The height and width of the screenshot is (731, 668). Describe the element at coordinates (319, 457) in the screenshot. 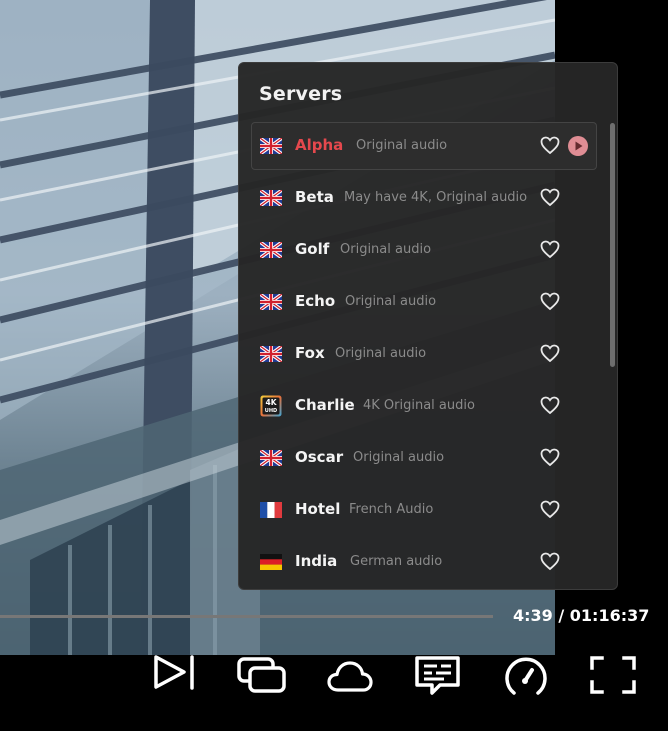

I see `server-name: Oscar` at that location.